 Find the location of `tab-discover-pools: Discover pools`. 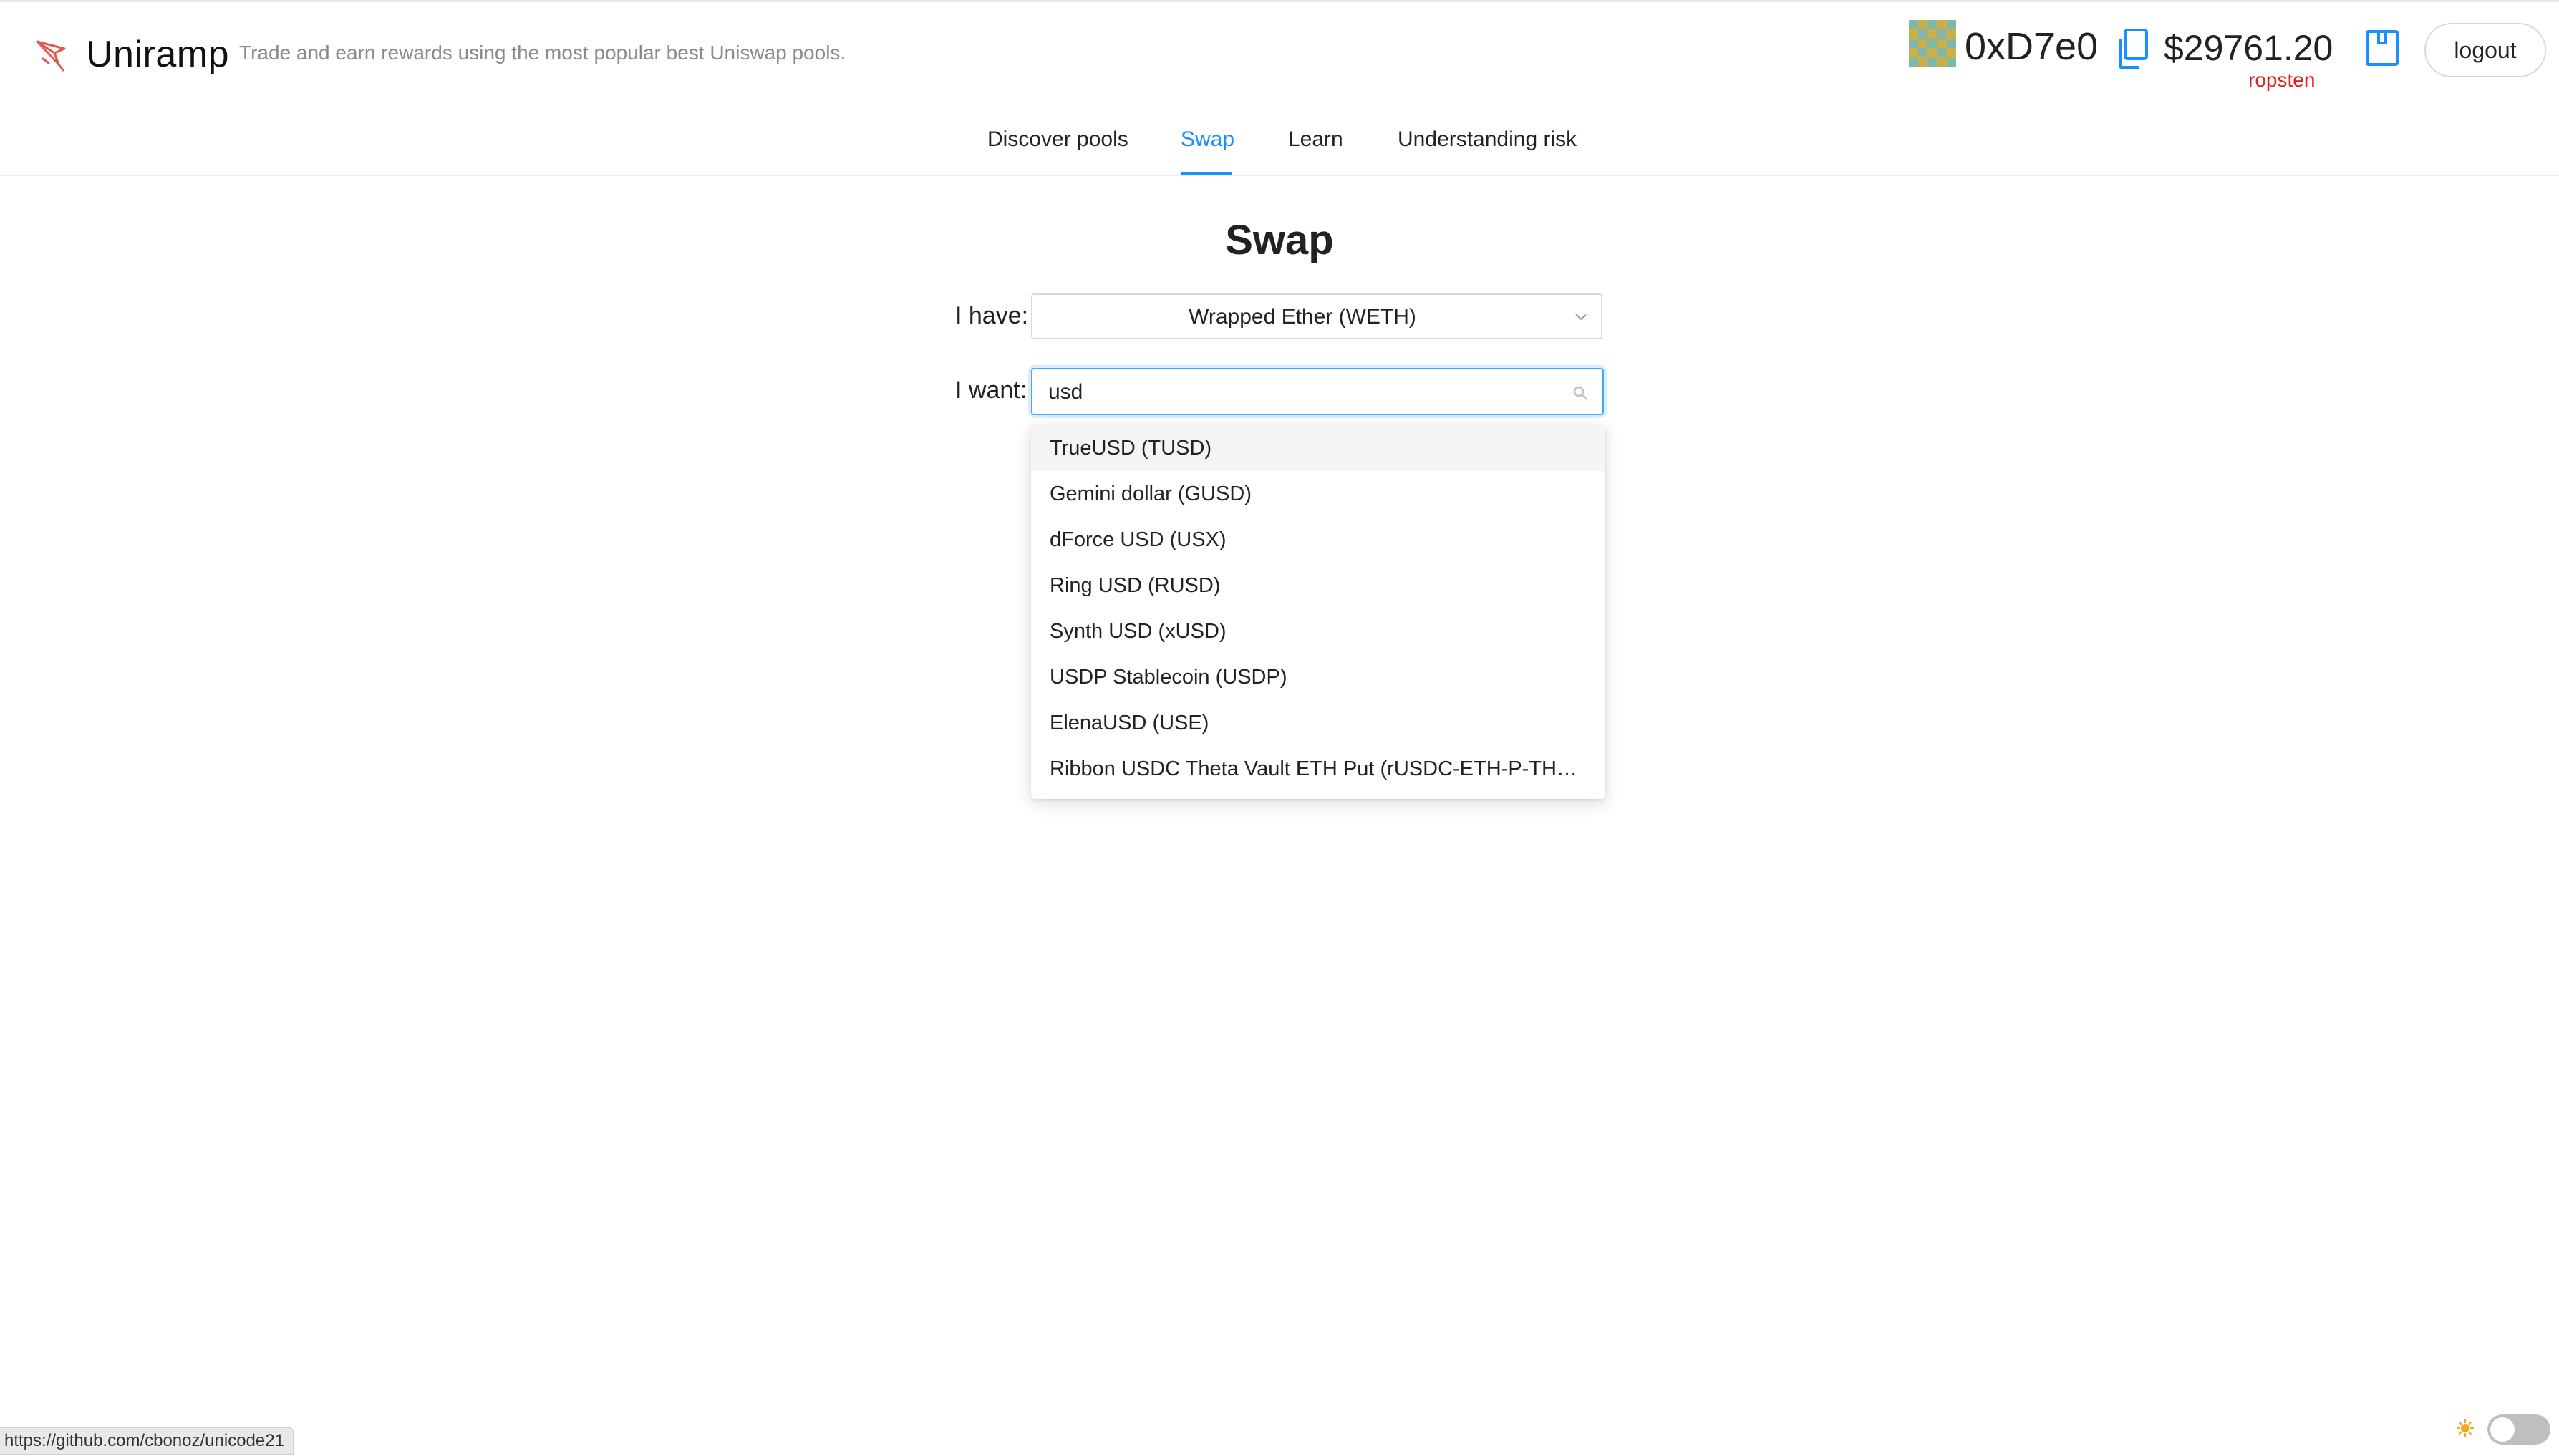

tab-discover-pools: Discover pools is located at coordinates (1057, 139).